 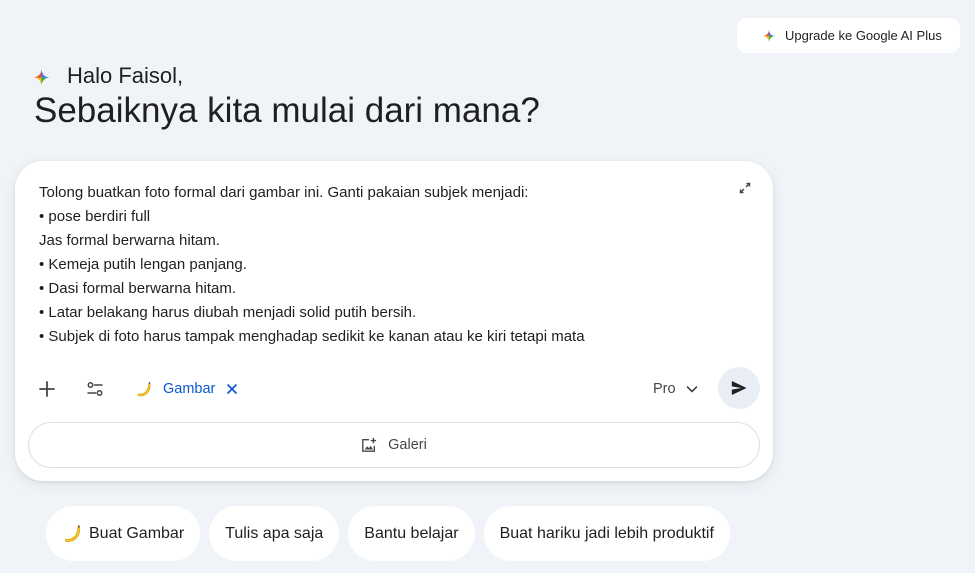 I want to click on tools-icon, so click(x=95, y=389).